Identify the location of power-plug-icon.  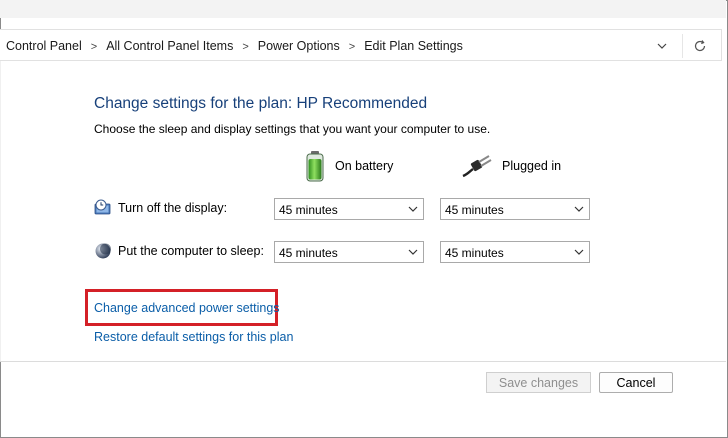
(477, 166).